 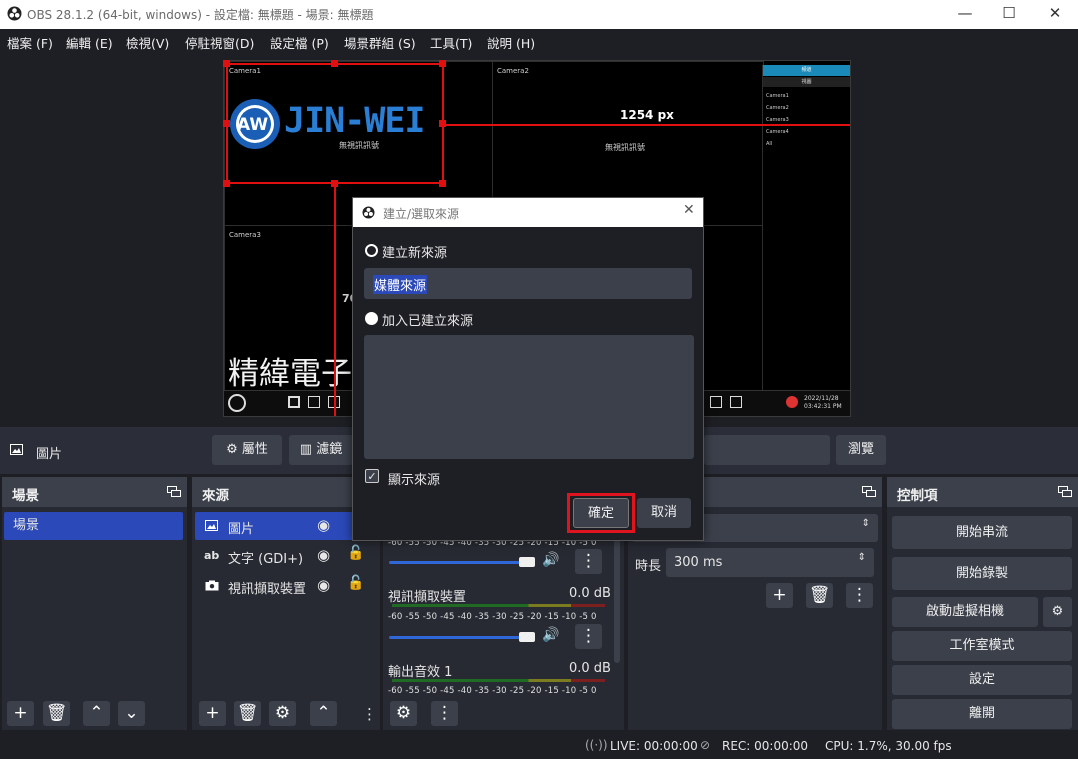 I want to click on create-new-radio, so click(x=371, y=250).